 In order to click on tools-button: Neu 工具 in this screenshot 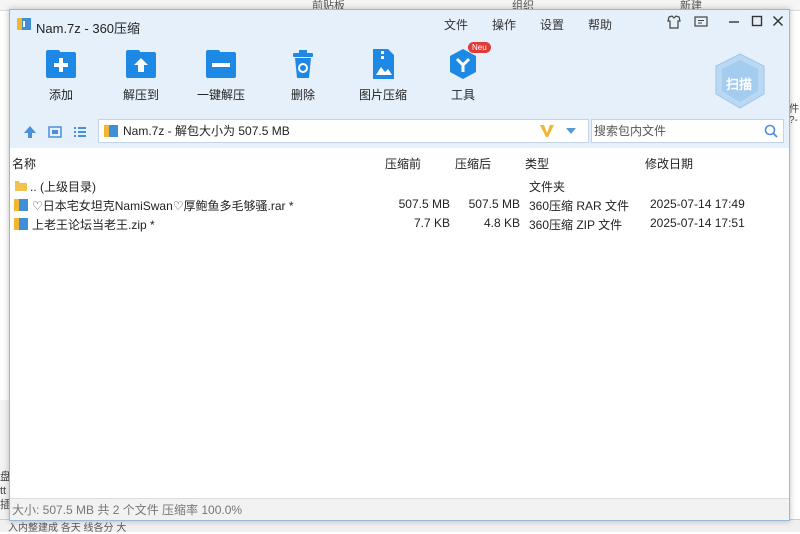, I will do `click(463, 72)`.